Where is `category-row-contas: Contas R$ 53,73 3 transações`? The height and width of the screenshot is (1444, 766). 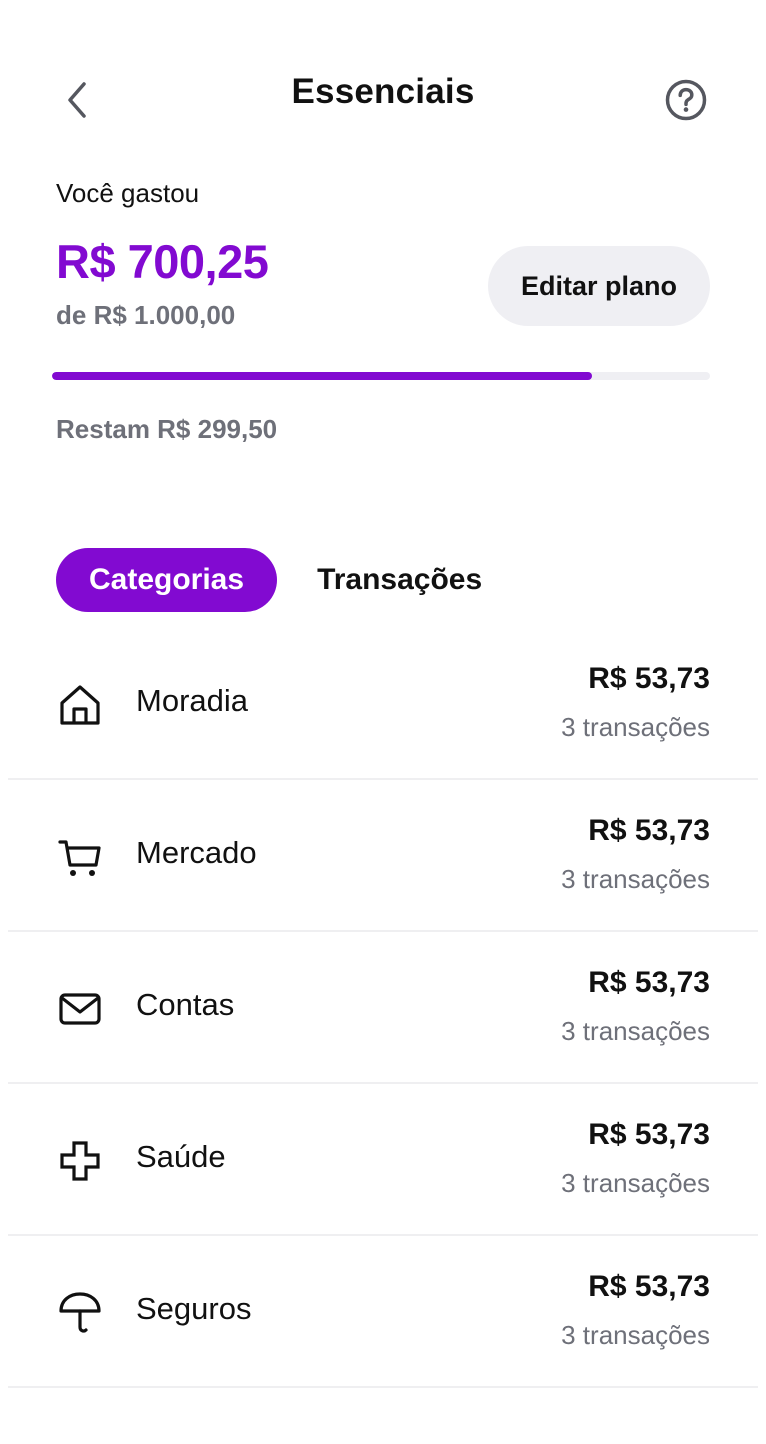
category-row-contas: Contas R$ 53,73 3 transações is located at coordinates (383, 1008).